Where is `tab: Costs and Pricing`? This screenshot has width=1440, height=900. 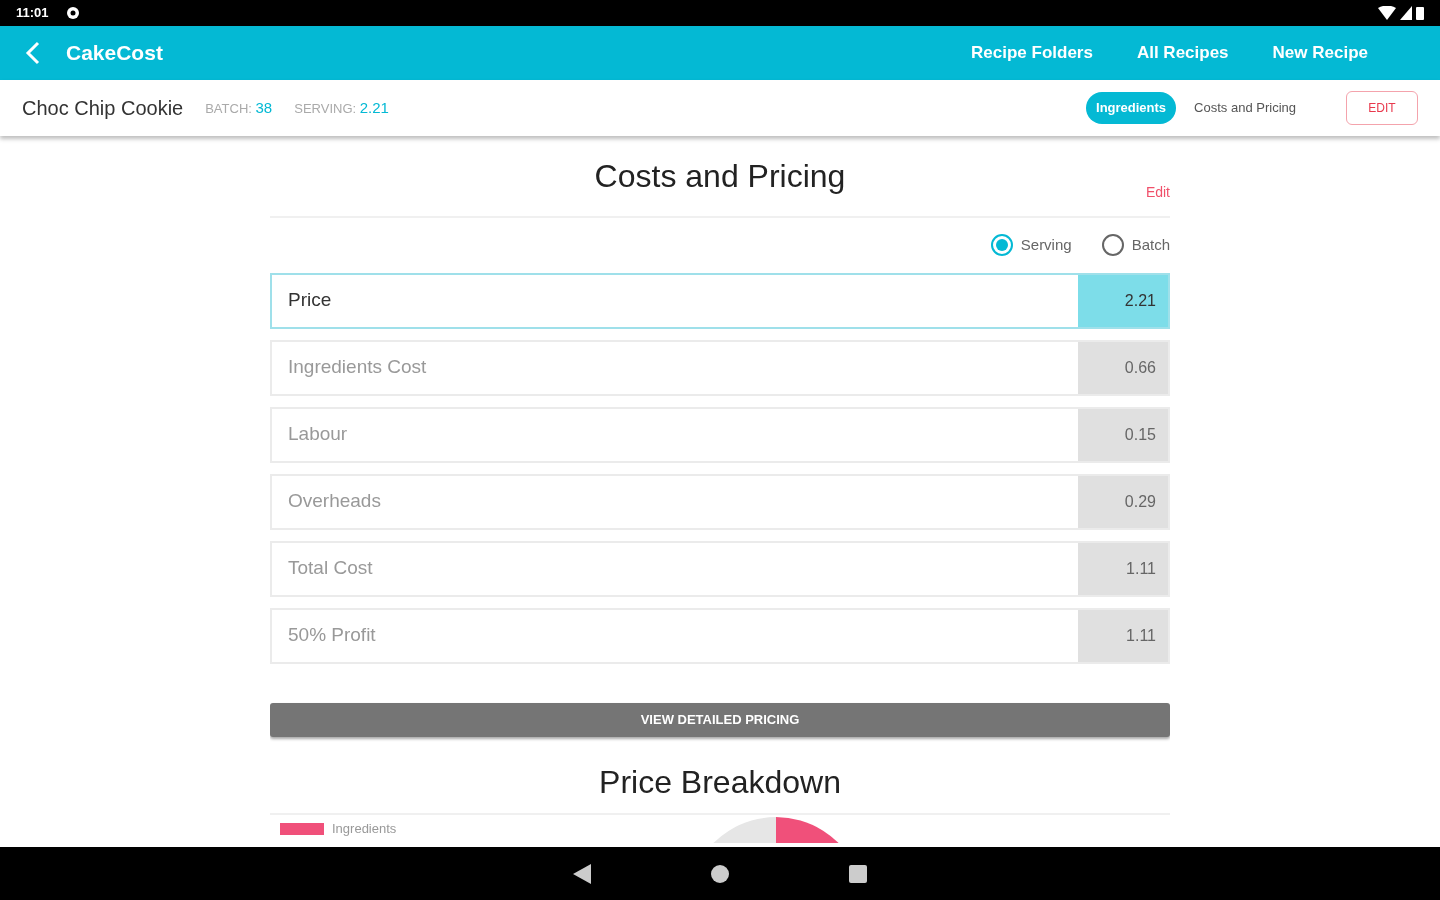 tab: Costs and Pricing is located at coordinates (1245, 108).